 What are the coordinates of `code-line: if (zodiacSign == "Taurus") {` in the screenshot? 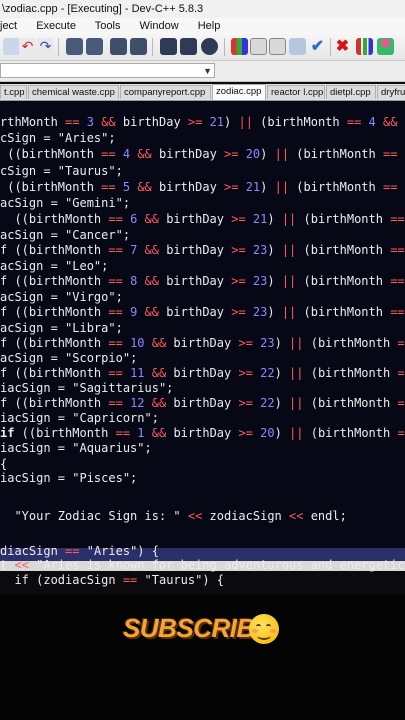 It's located at (112, 580).